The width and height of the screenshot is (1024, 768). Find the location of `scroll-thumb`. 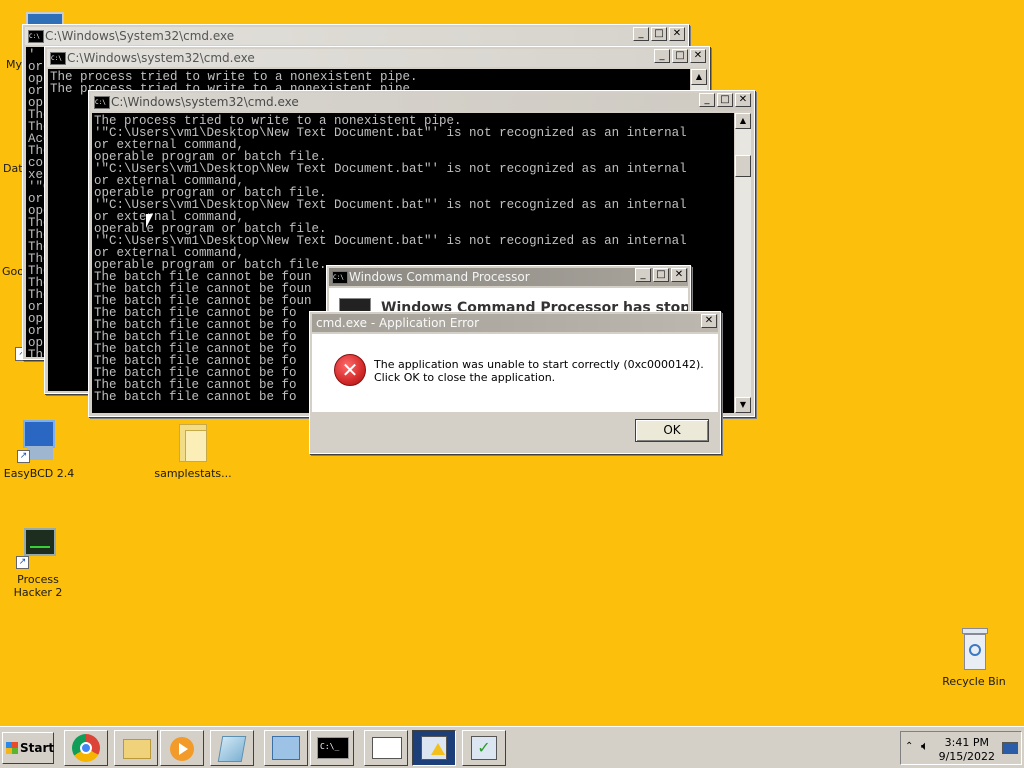

scroll-thumb is located at coordinates (743, 166).